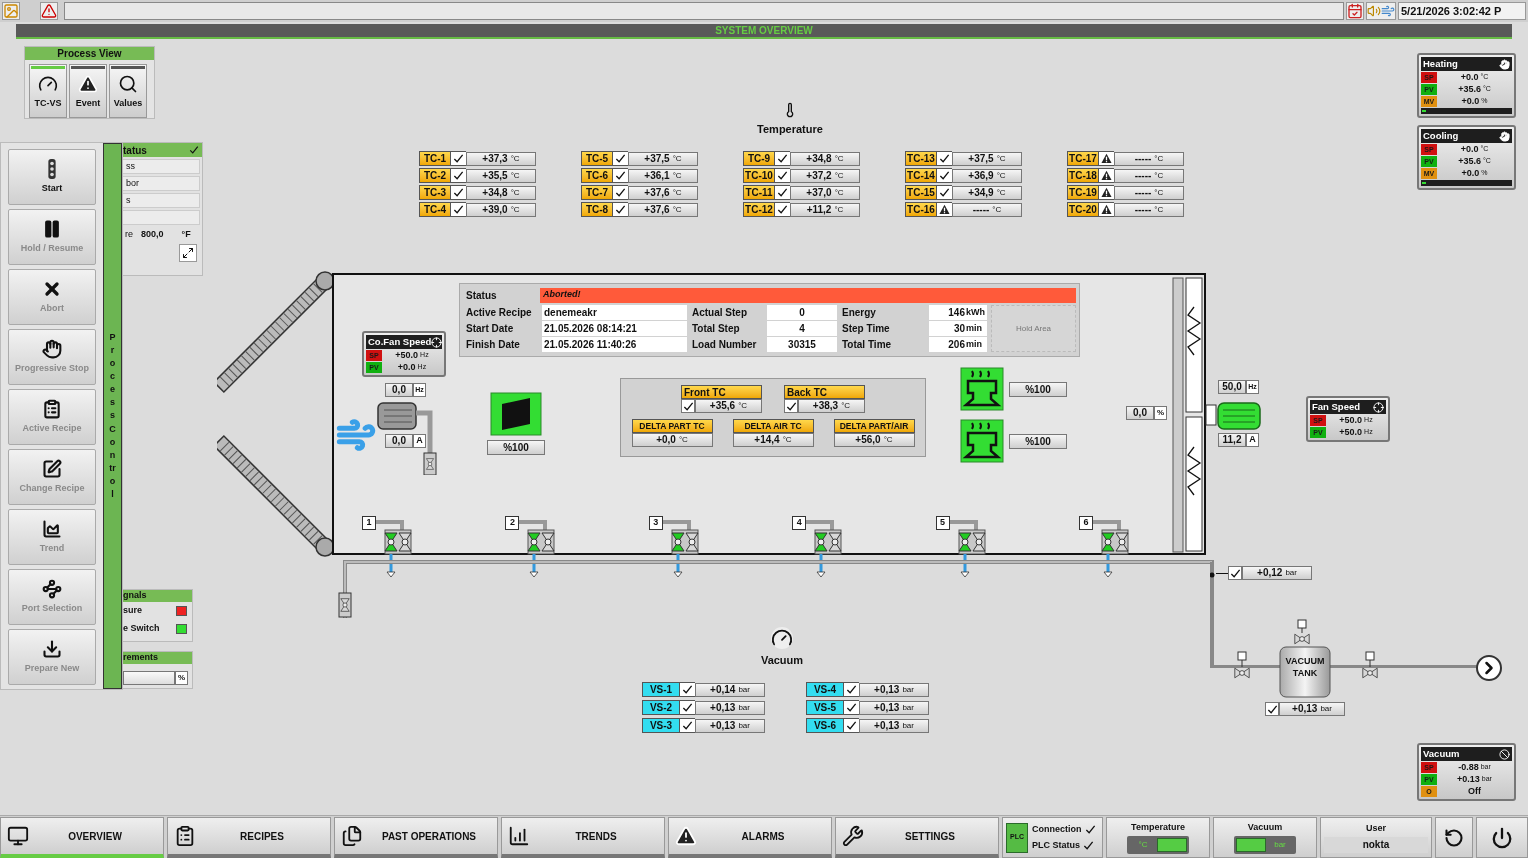 This screenshot has width=1528, height=858. What do you see at coordinates (867, 345) in the screenshot?
I see `field-label: Total Time` at bounding box center [867, 345].